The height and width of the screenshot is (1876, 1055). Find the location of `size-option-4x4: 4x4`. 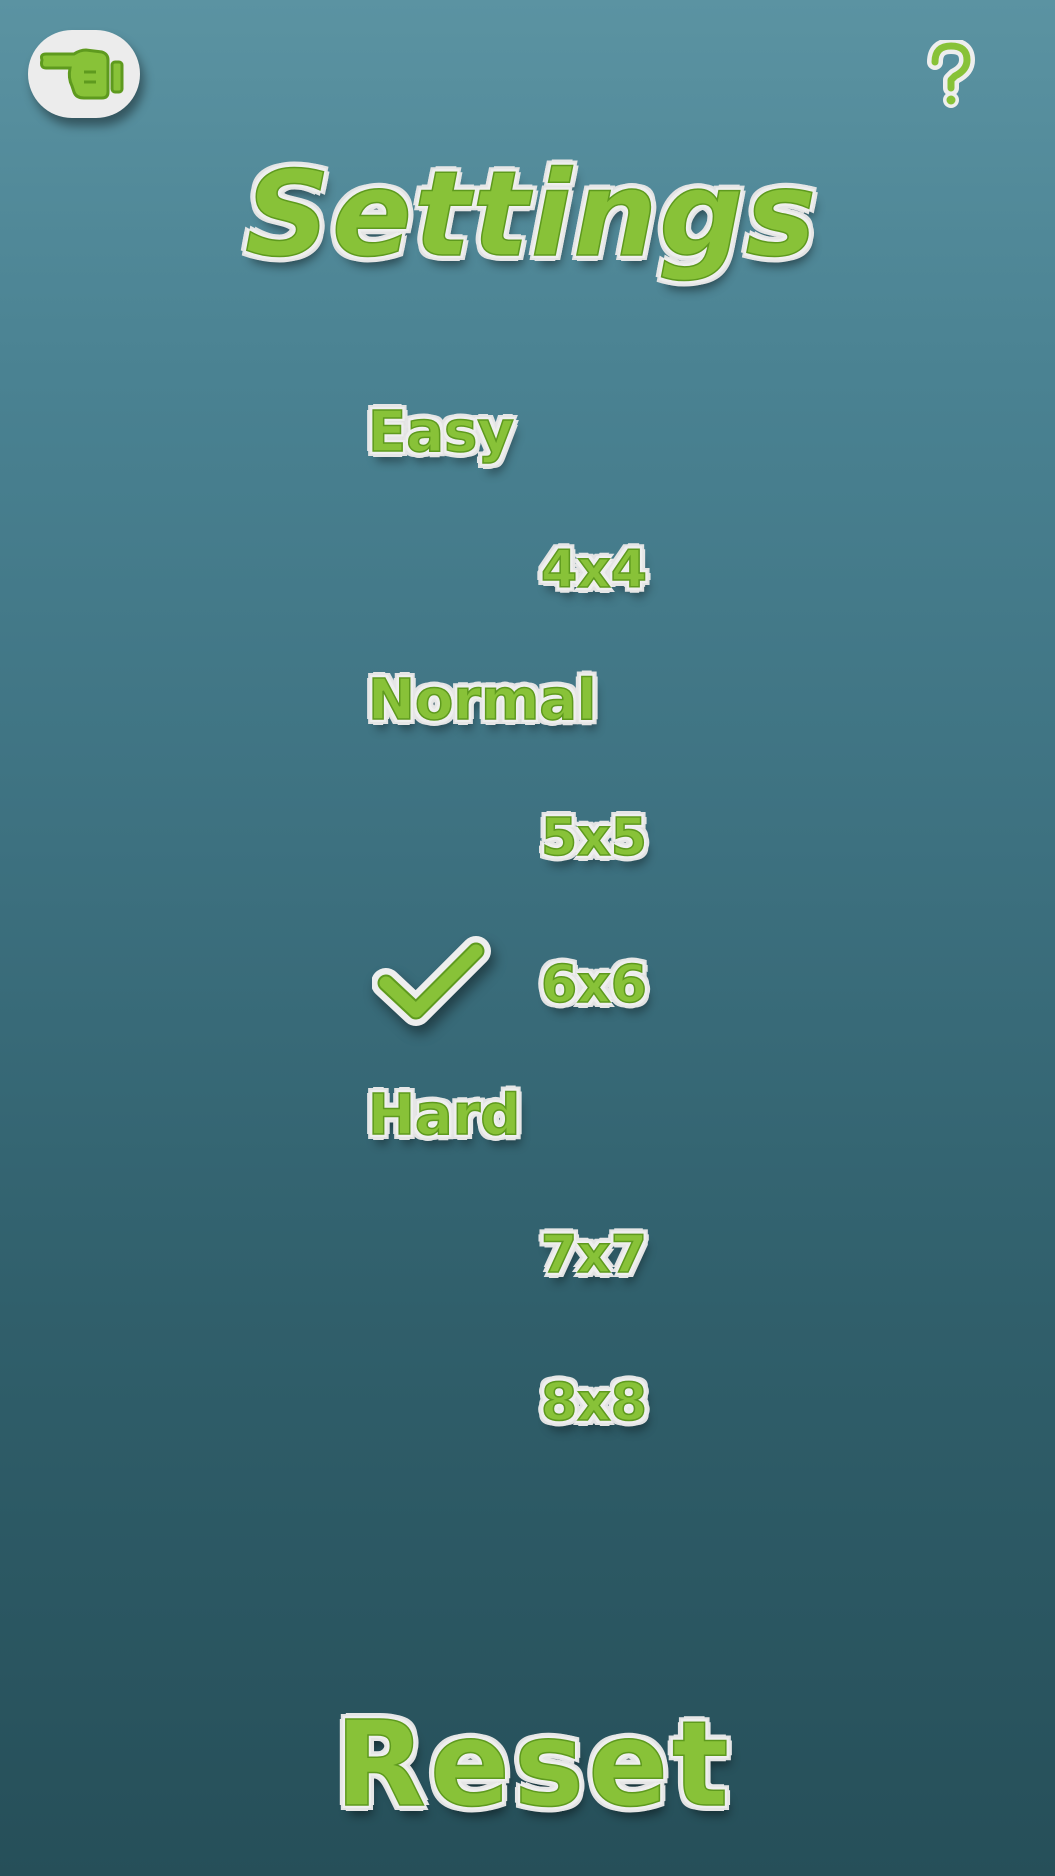

size-option-4x4: 4x4 is located at coordinates (593, 570).